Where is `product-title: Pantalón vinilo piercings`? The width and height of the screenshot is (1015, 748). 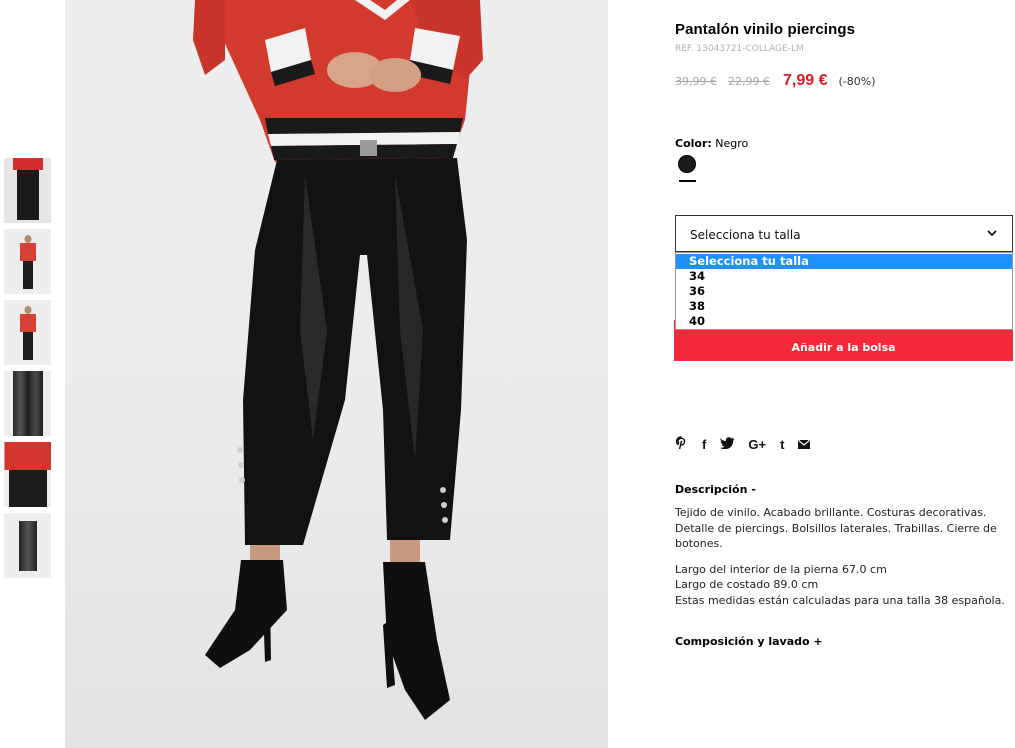
product-title: Pantalón vinilo piercings is located at coordinates (765, 29).